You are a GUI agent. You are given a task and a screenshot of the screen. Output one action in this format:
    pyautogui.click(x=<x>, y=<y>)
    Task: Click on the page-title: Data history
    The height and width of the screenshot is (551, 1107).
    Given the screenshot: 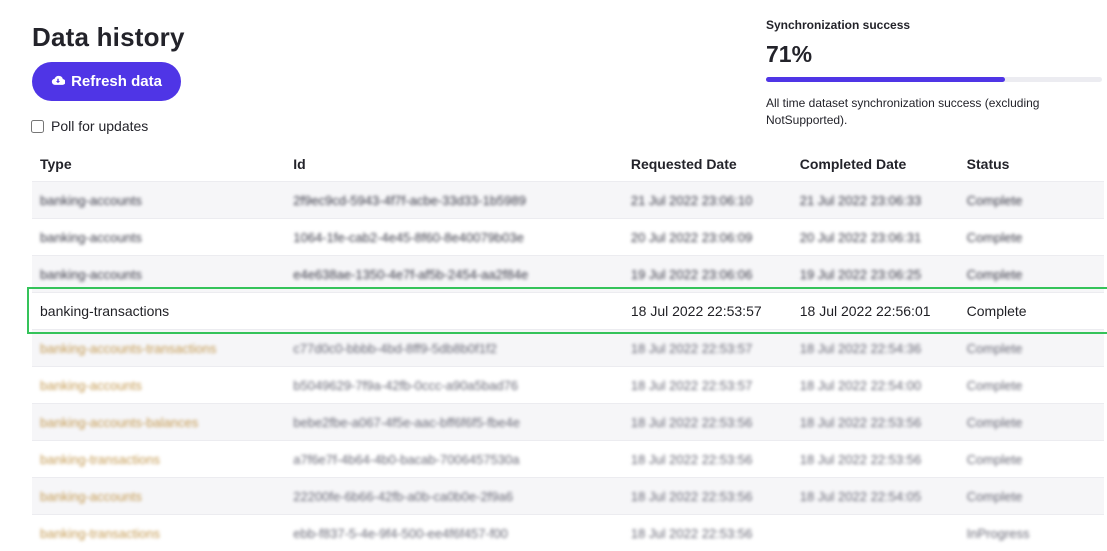 What is the action you would take?
    pyautogui.click(x=108, y=37)
    